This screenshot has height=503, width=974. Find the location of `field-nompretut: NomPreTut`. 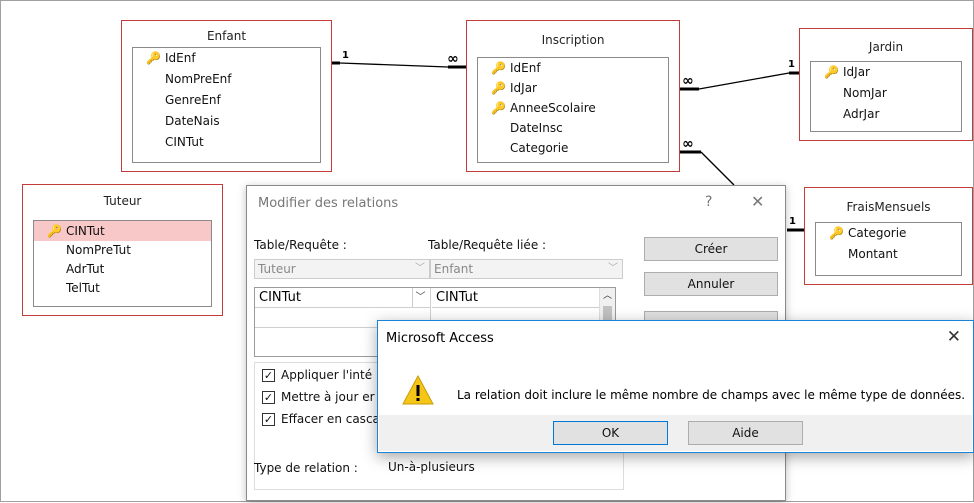

field-nompretut: NomPreTut is located at coordinates (122, 250).